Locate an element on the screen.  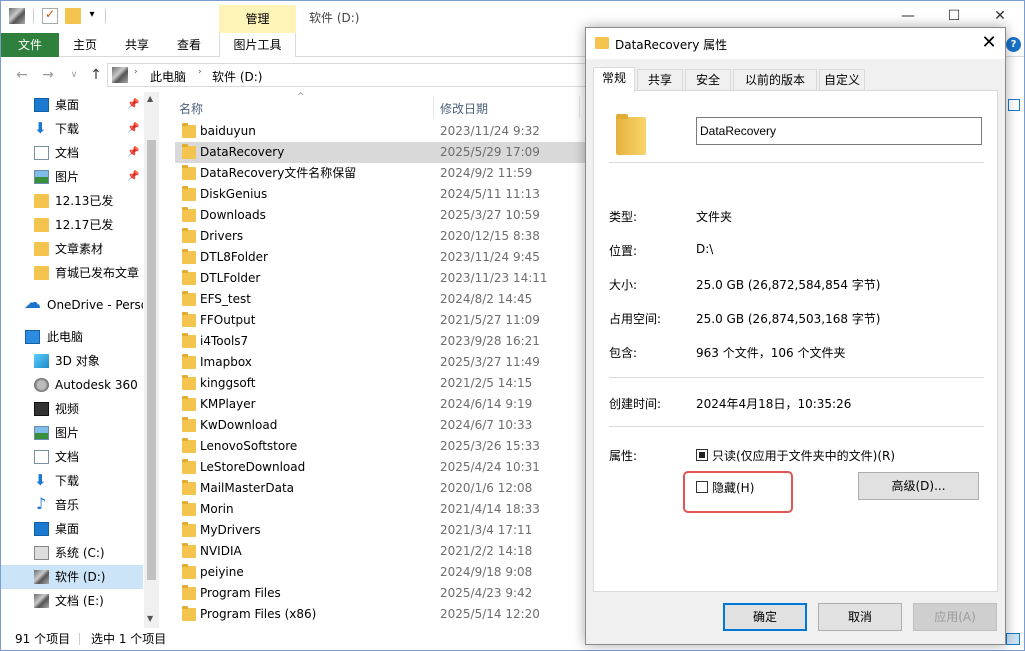
file-row: Downloads 2025/3/27 10:59 is located at coordinates (381, 215).